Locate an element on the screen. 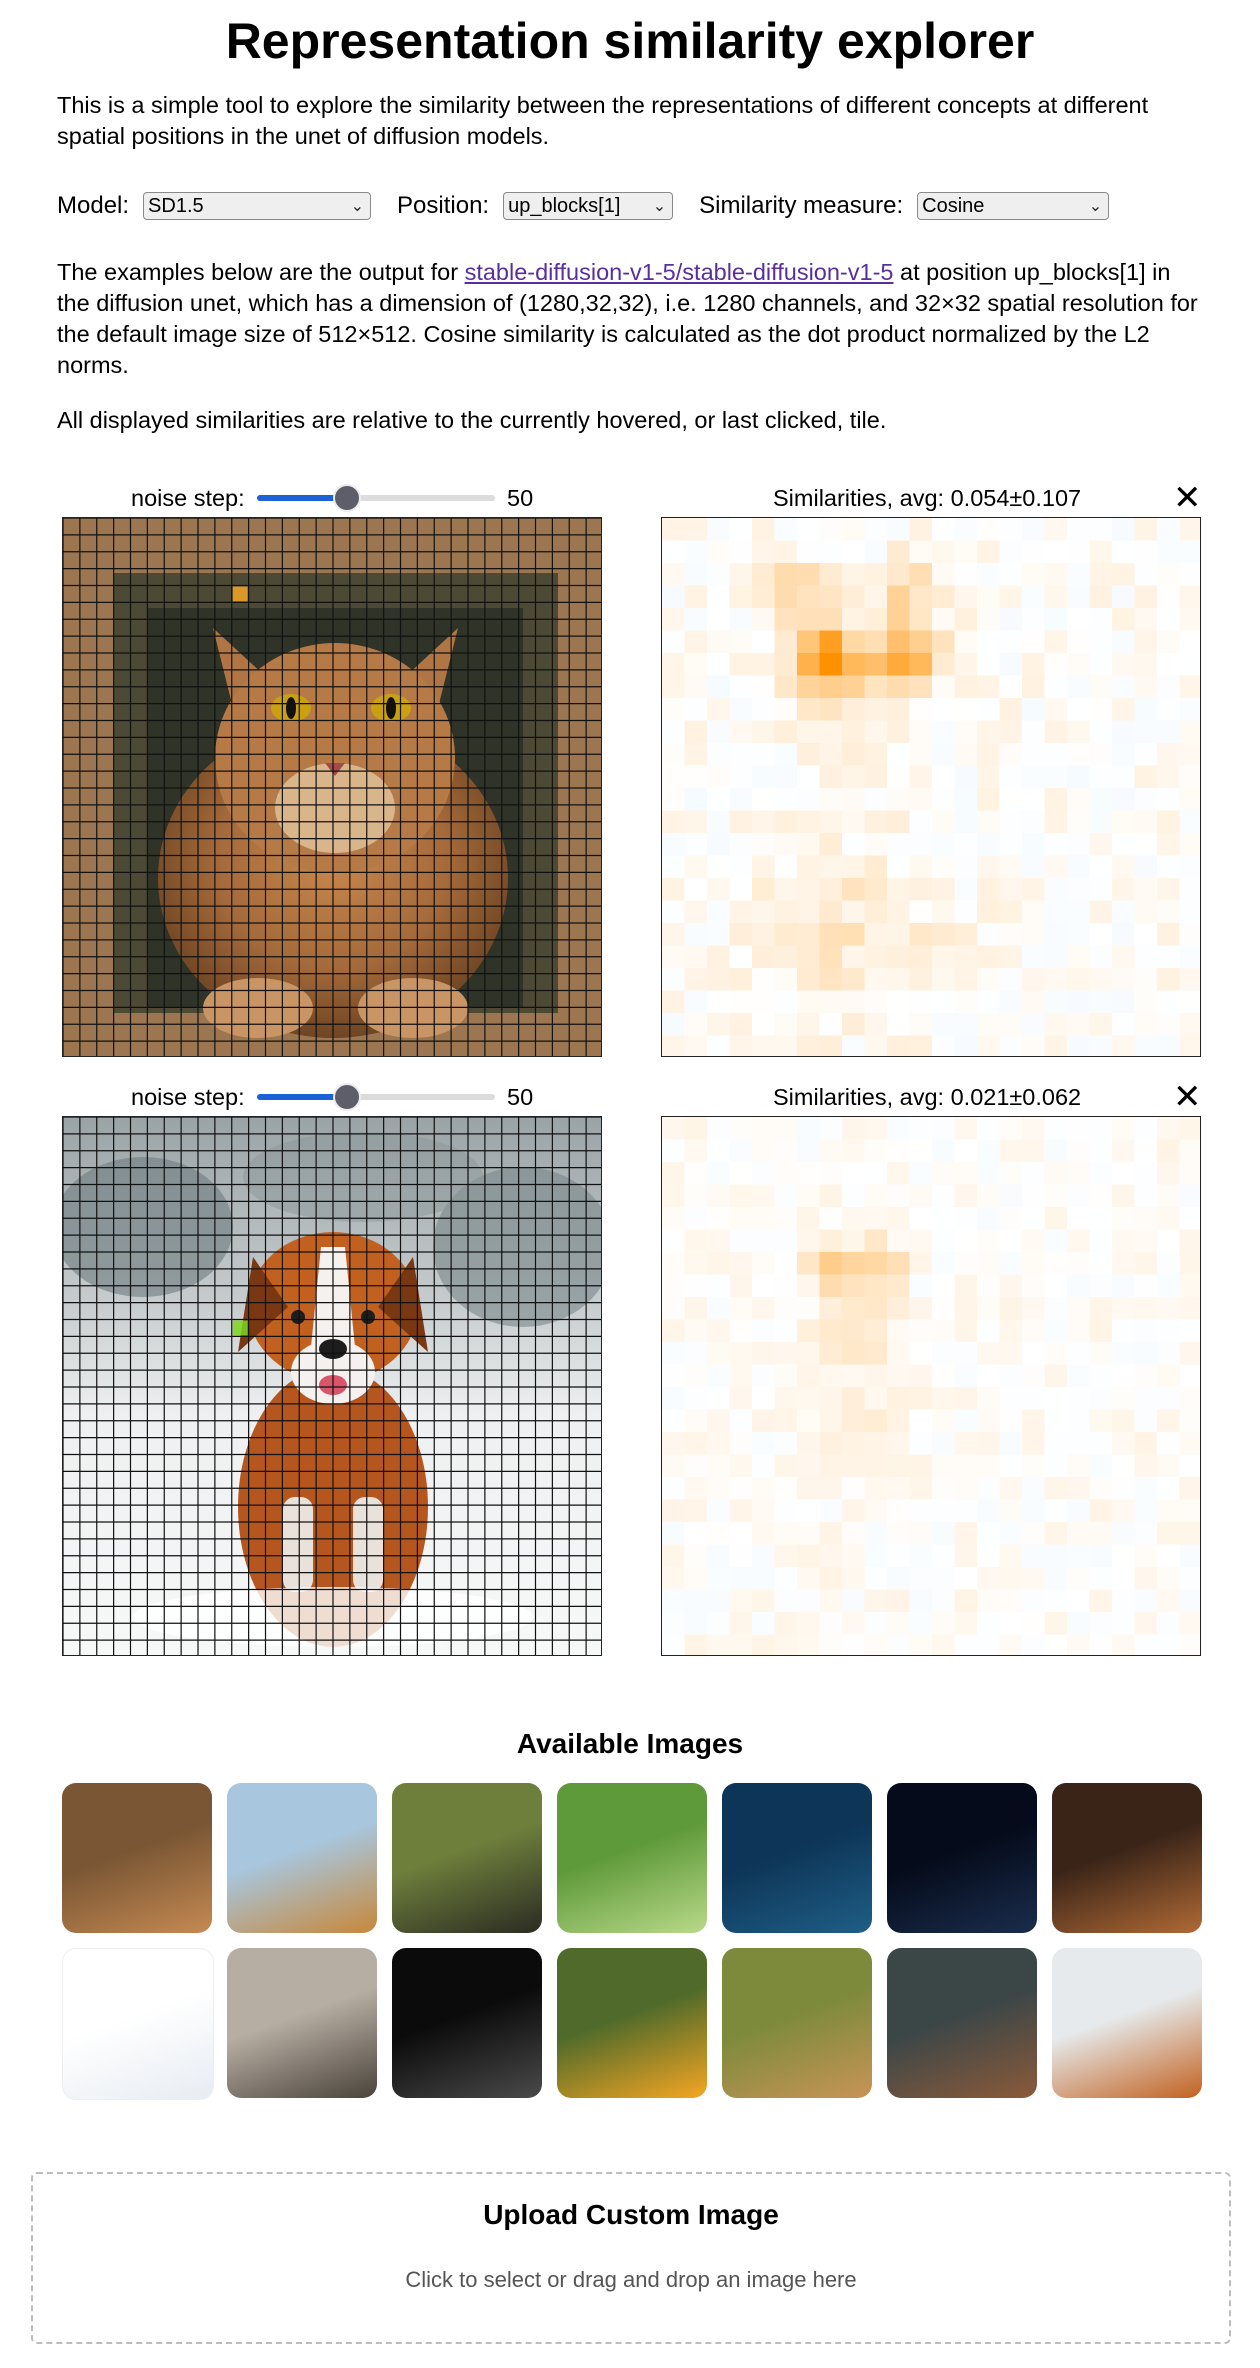  gallery-thumbnail-cats-grass is located at coordinates (797, 2023).